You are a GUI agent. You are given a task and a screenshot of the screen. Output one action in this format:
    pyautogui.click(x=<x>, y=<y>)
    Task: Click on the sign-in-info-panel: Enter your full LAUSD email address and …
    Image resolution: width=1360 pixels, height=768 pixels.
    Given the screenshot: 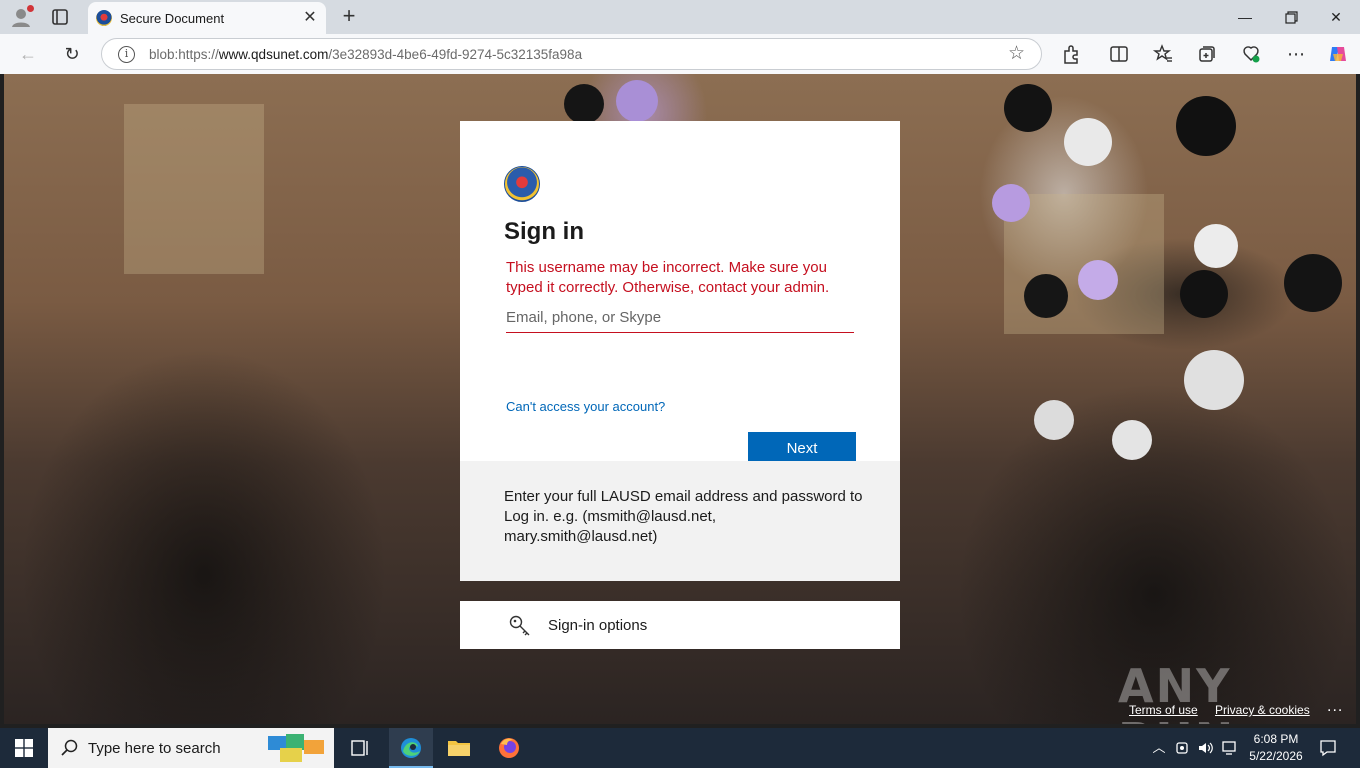 What is the action you would take?
    pyautogui.click(x=680, y=521)
    